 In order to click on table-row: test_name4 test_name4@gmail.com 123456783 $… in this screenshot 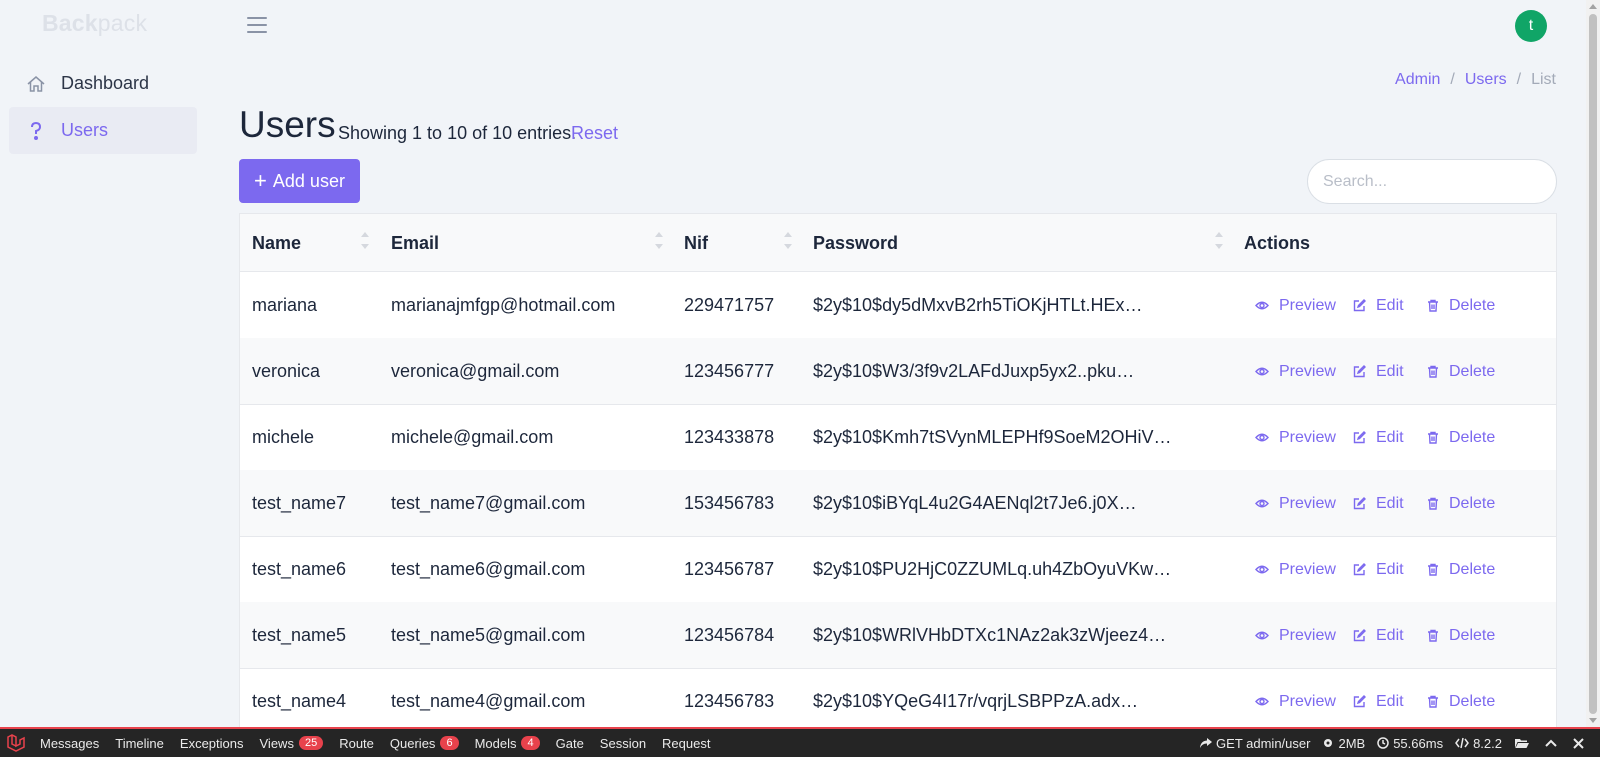, I will do `click(898, 700)`.